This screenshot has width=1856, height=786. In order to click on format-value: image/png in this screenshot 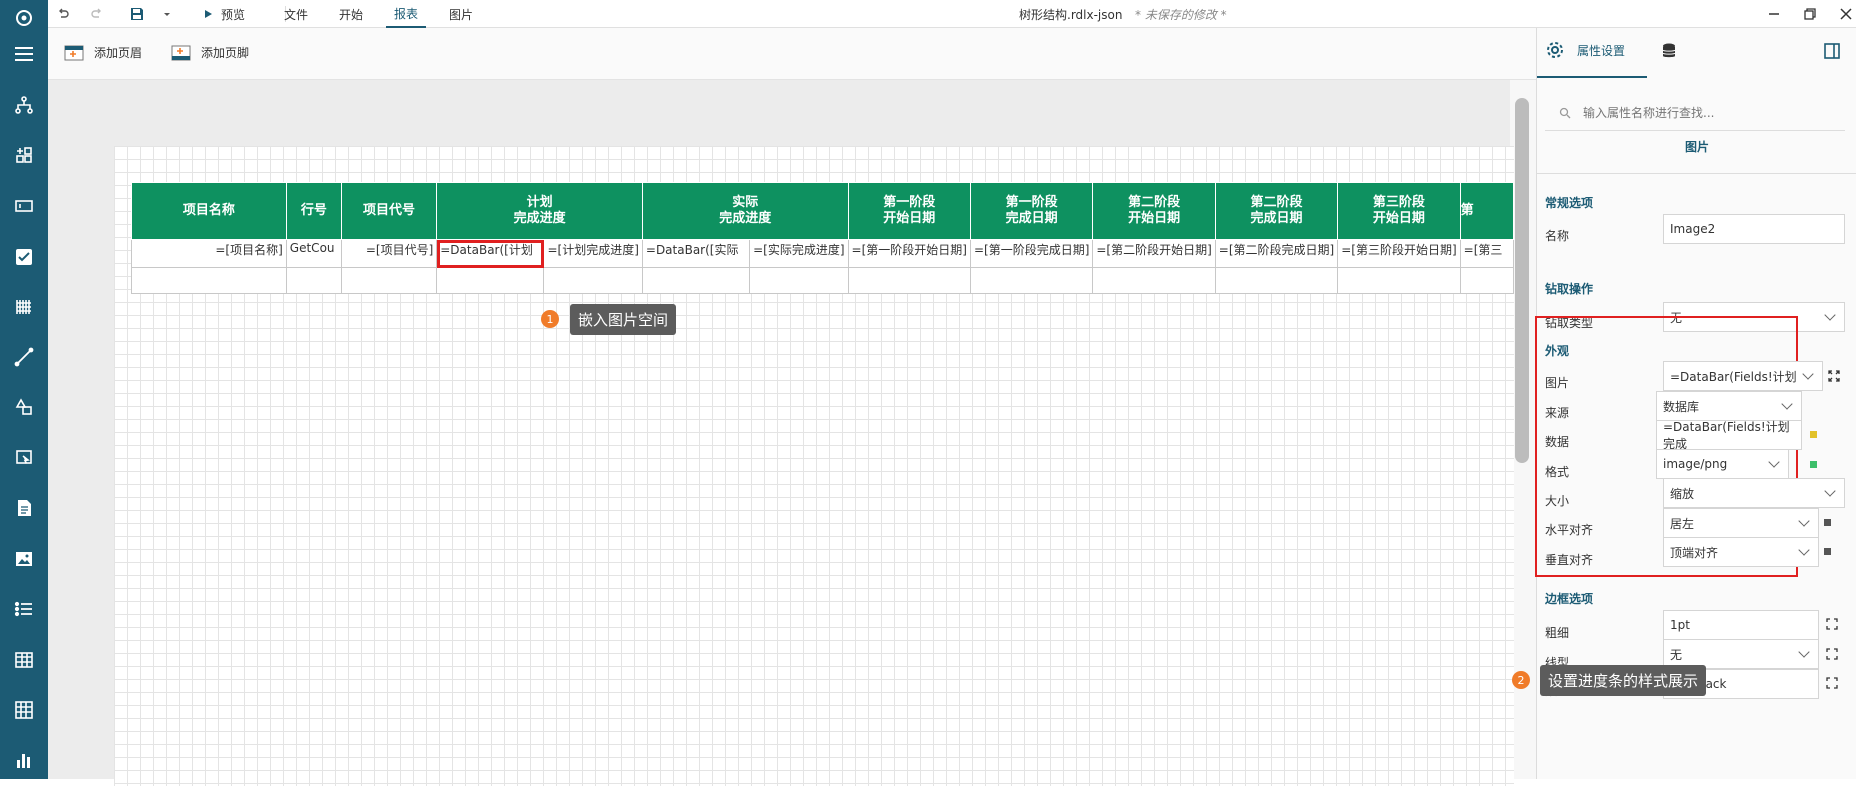, I will do `click(1695, 464)`.